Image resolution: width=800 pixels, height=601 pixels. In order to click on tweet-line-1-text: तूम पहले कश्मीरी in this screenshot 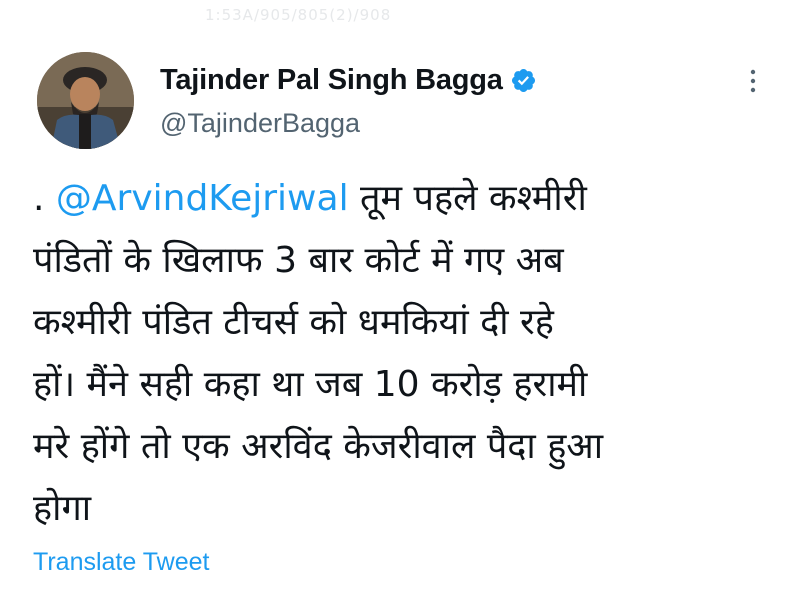, I will do `click(467, 198)`.